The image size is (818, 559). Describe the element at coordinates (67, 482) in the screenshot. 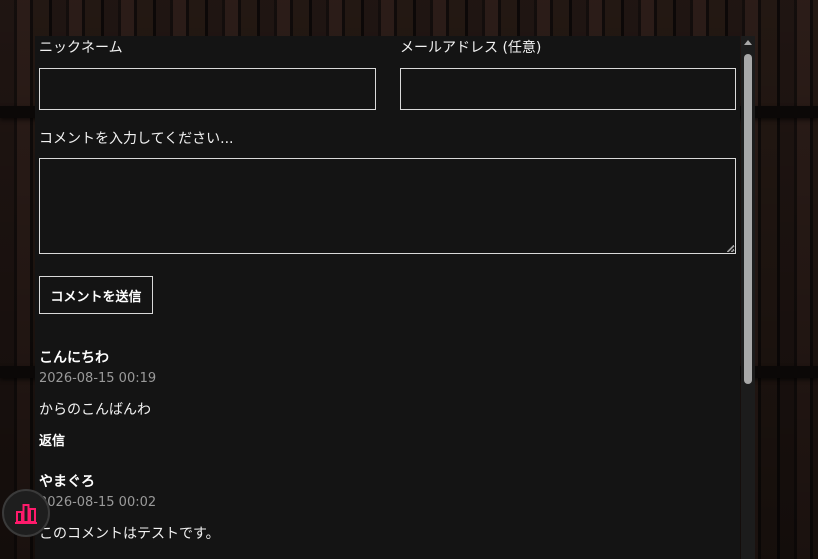

I see `comment-author: やまぐろ` at that location.